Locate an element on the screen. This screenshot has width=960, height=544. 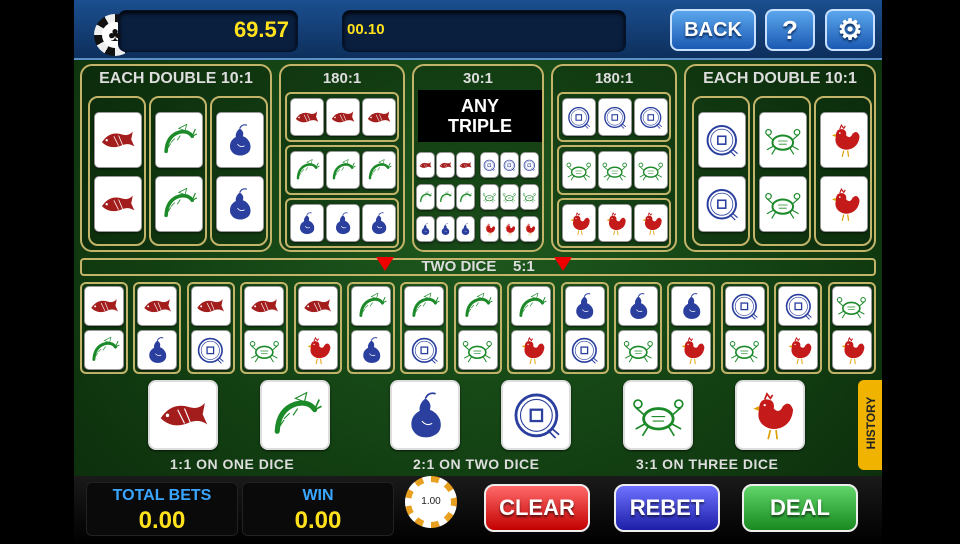
left-triple-fish is located at coordinates (342, 117).